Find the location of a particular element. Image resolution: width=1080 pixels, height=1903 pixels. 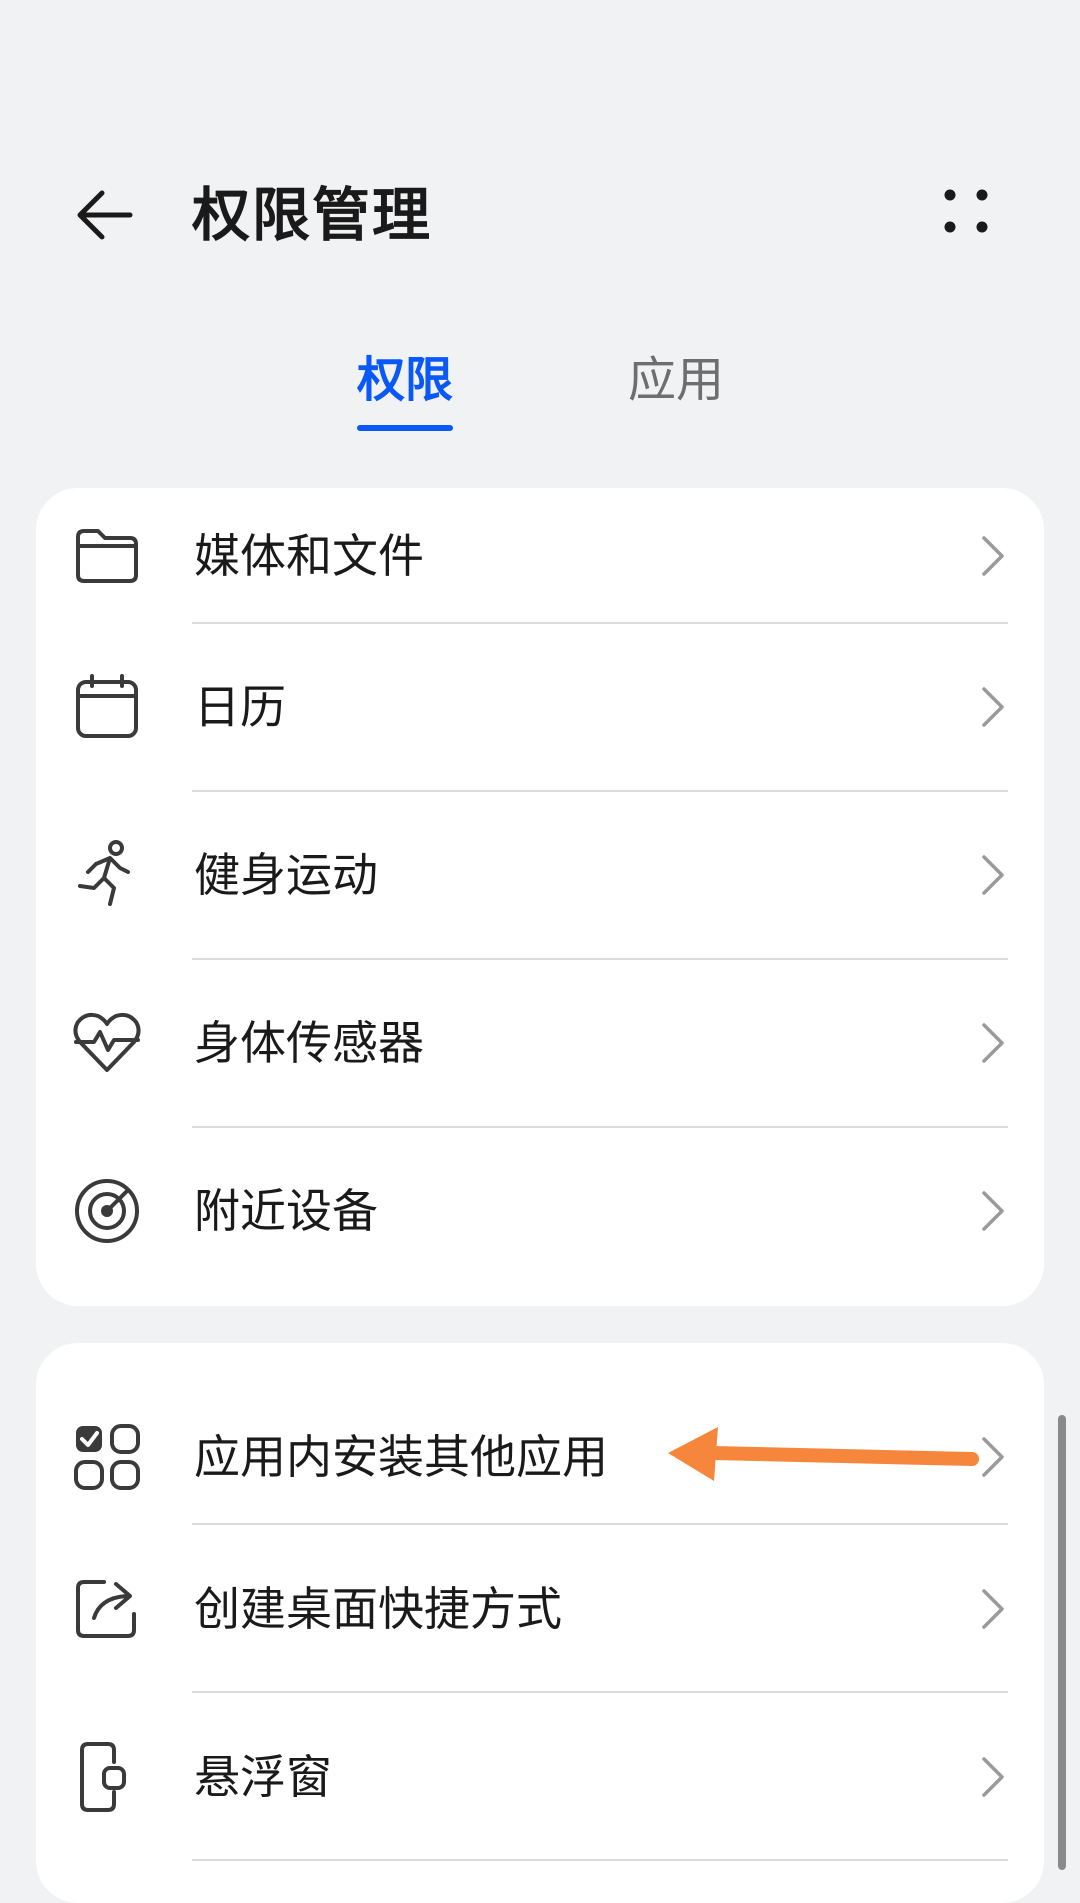

permission-item-body-sensors: 身体传感器 is located at coordinates (540, 1043).